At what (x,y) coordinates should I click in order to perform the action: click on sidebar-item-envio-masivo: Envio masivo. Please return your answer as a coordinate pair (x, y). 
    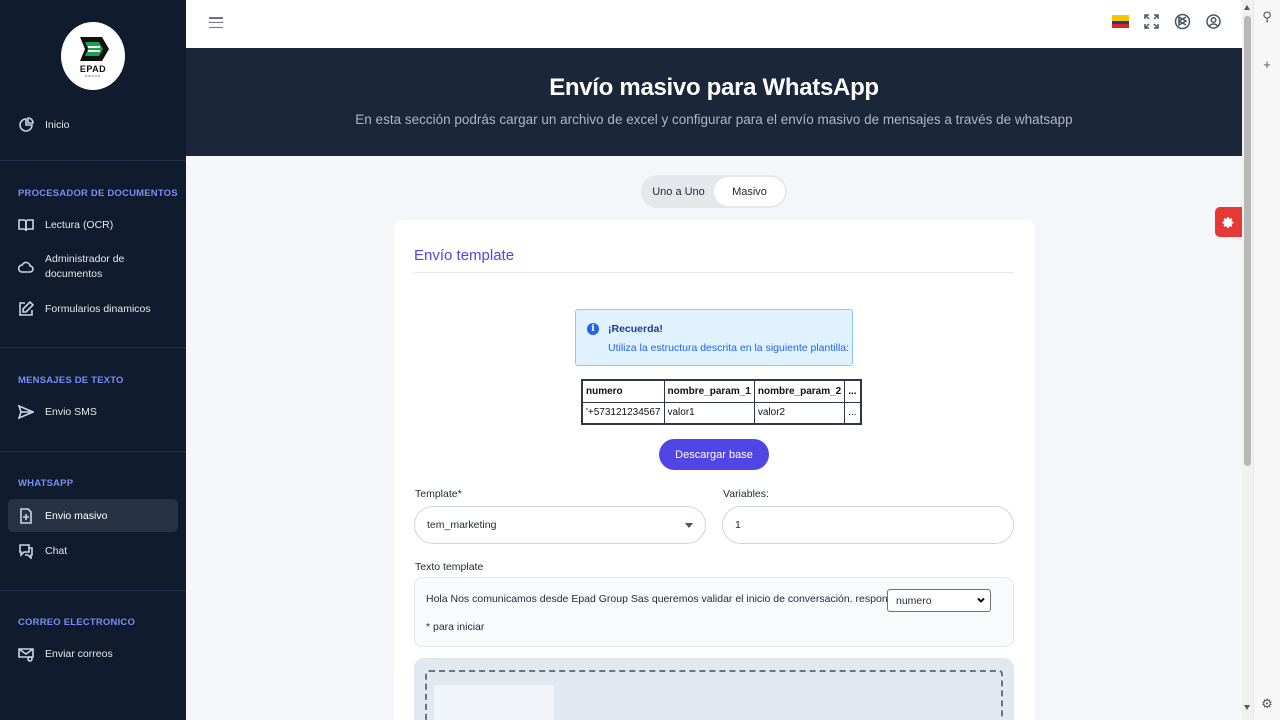
    Looking at the image, I should click on (93, 515).